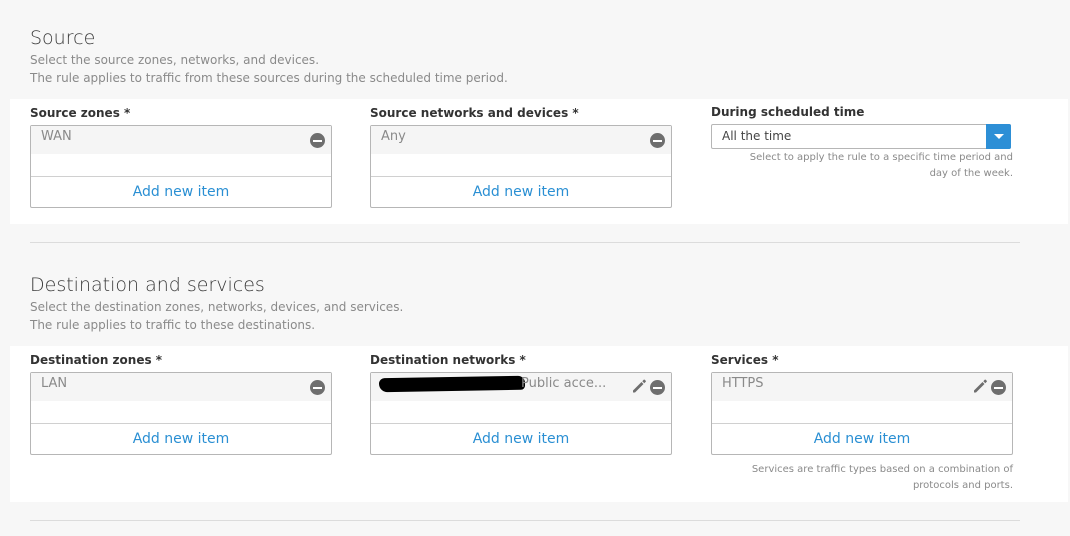 The image size is (1070, 536). What do you see at coordinates (96, 360) in the screenshot?
I see `field-label: Destination zones *` at bounding box center [96, 360].